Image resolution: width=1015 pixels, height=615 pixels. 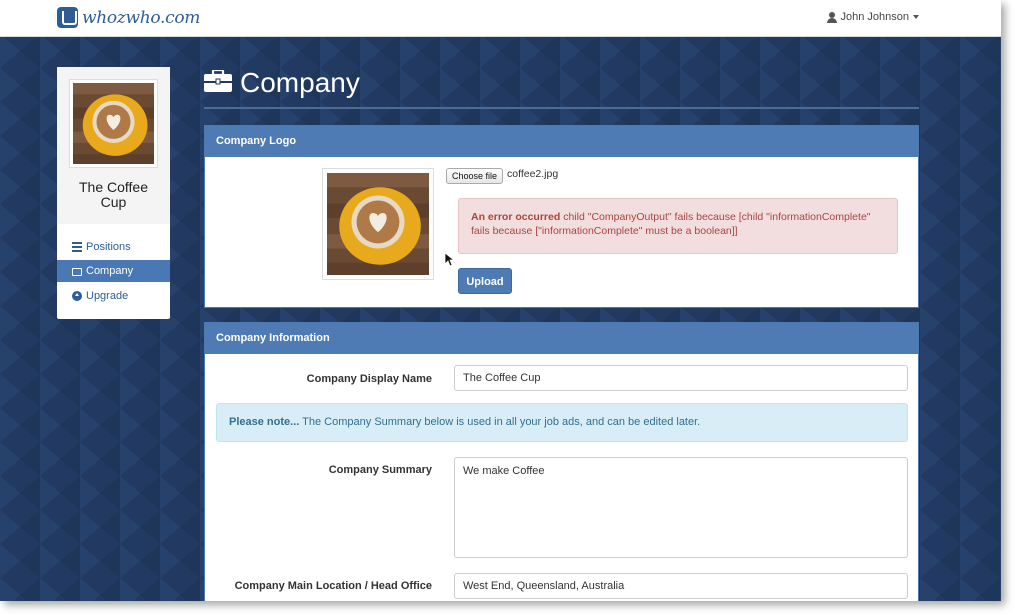 I want to click on sidebar-item-company: Company, so click(x=113, y=271).